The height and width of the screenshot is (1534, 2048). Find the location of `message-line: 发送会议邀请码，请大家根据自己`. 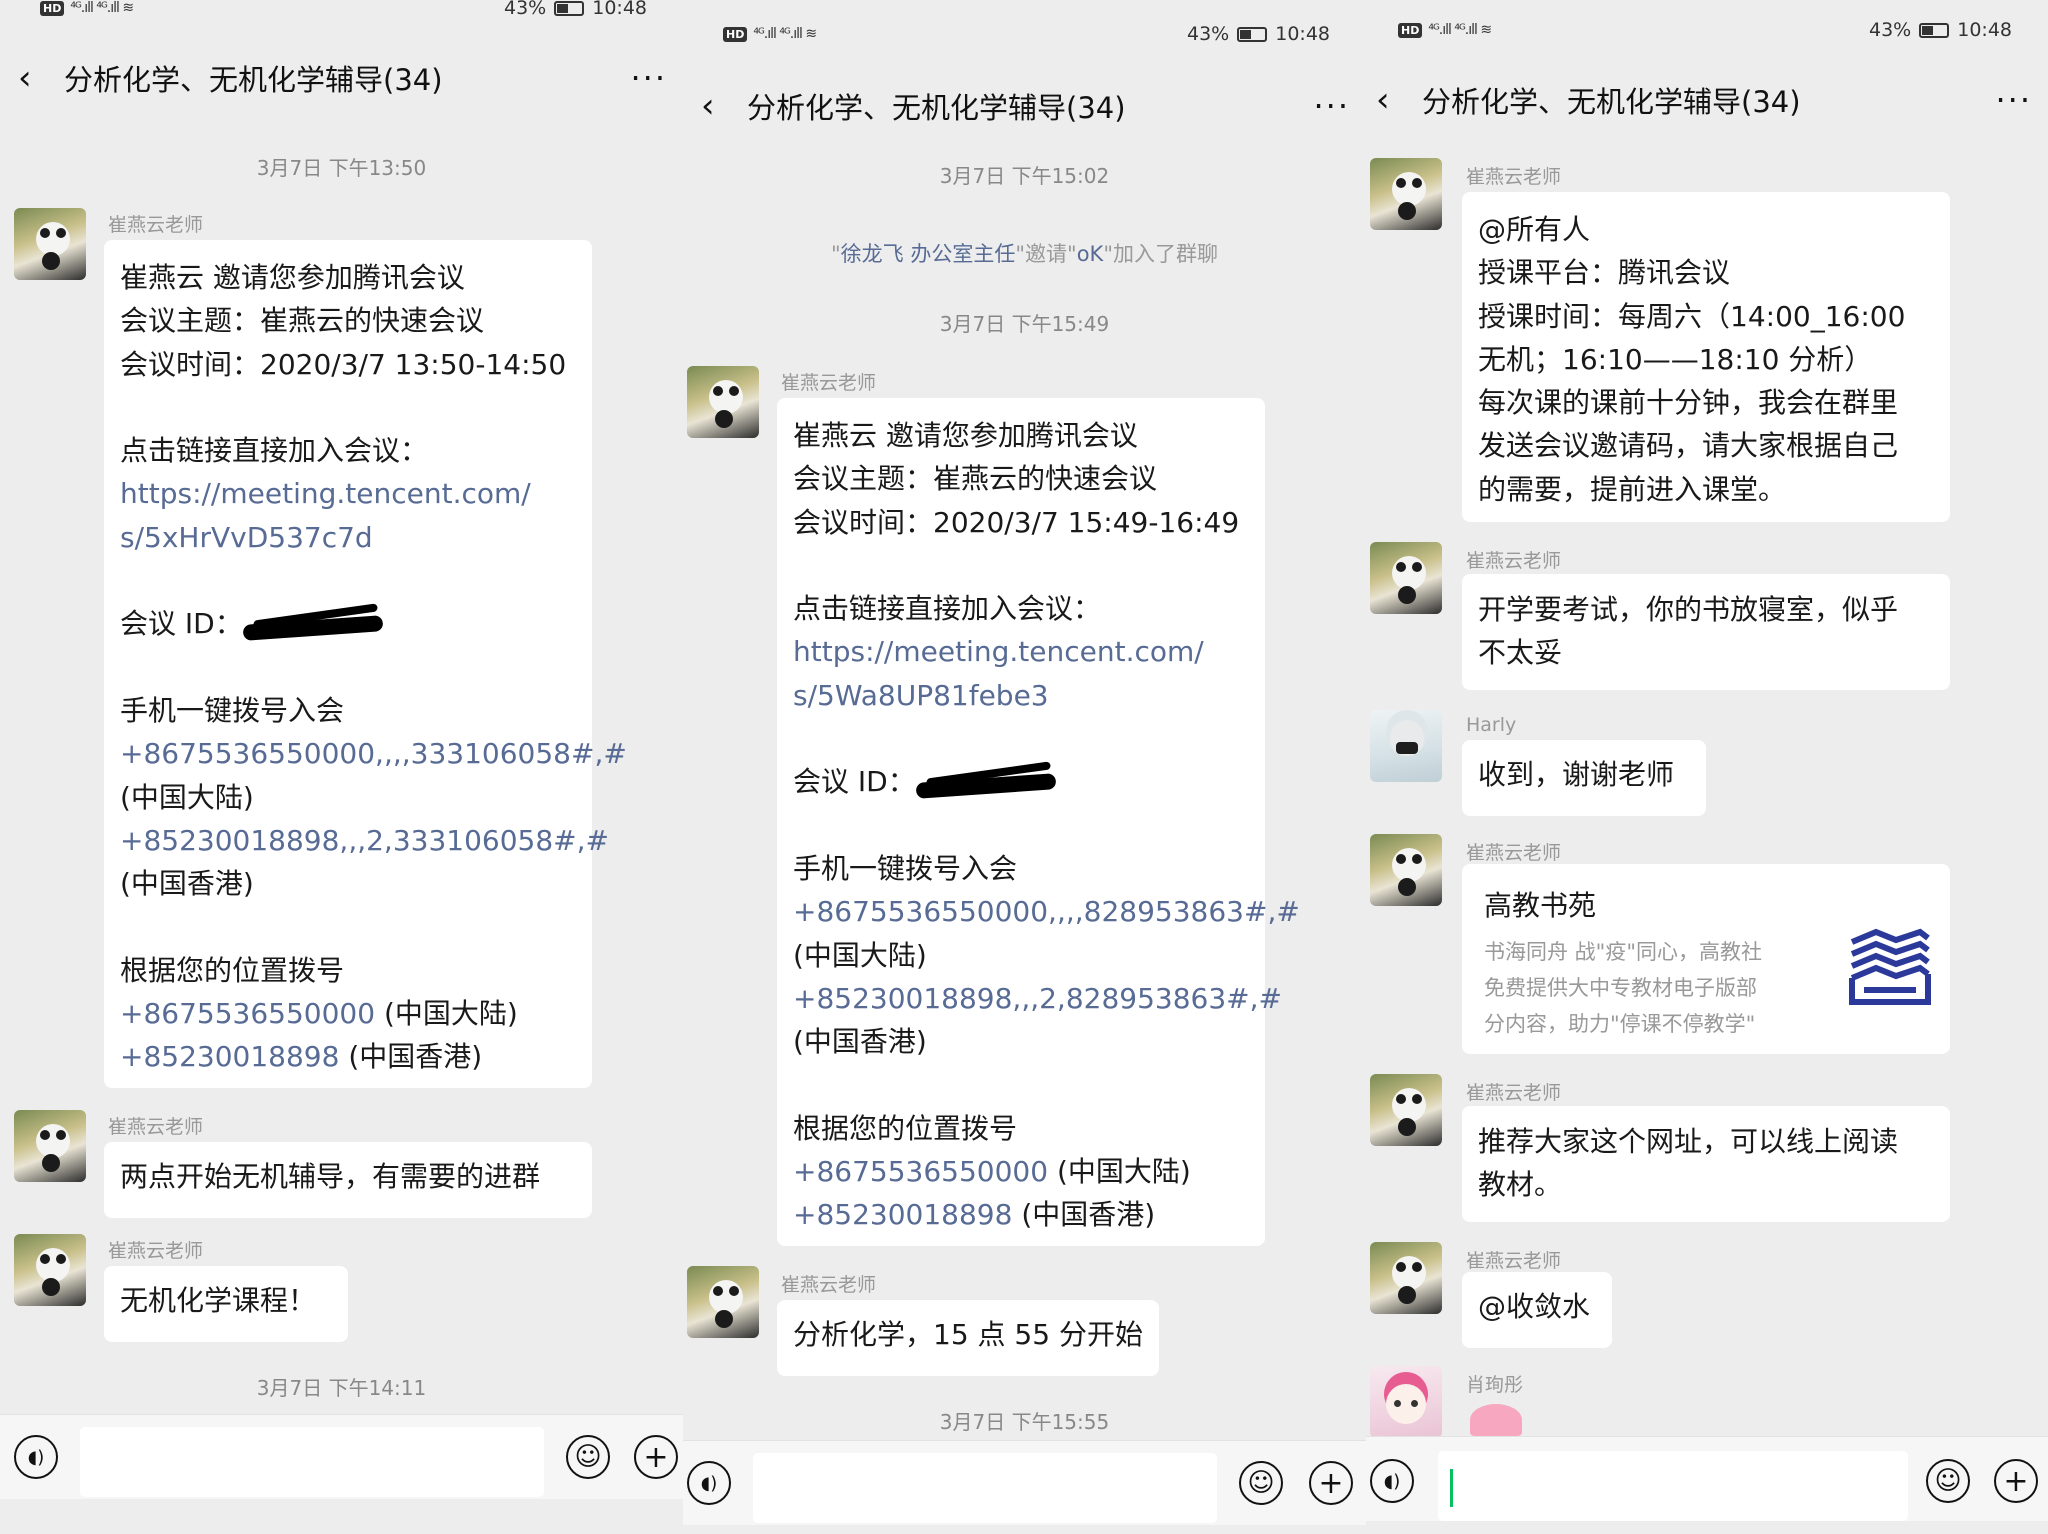

message-line: 发送会议邀请码，请大家根据自己 is located at coordinates (1688, 446).